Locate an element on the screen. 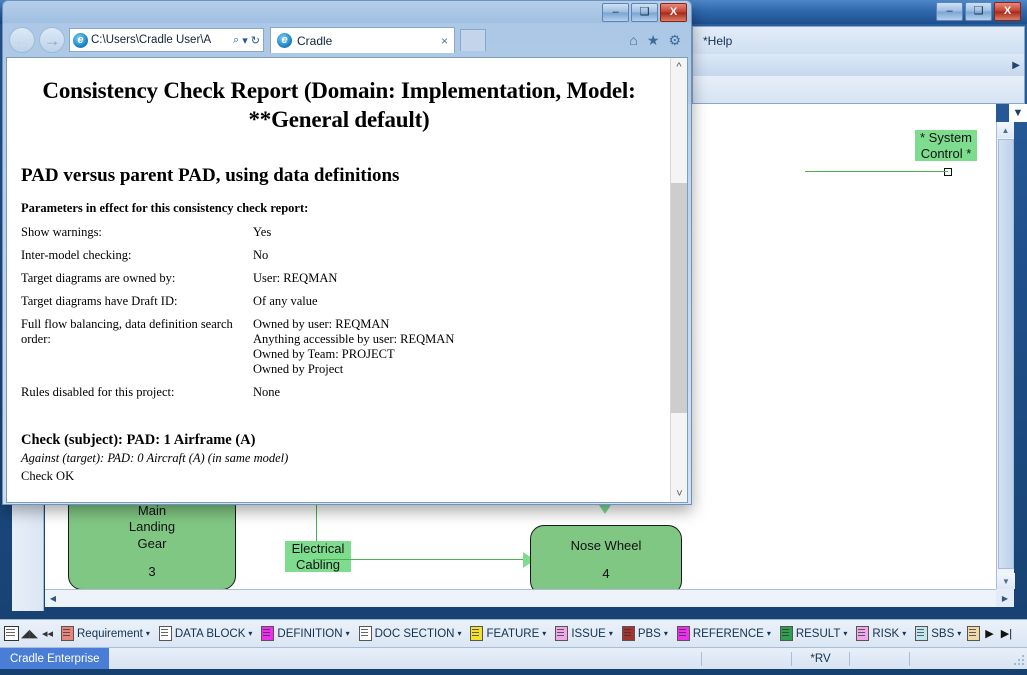  app-minimize-button: – is located at coordinates (949, 11).